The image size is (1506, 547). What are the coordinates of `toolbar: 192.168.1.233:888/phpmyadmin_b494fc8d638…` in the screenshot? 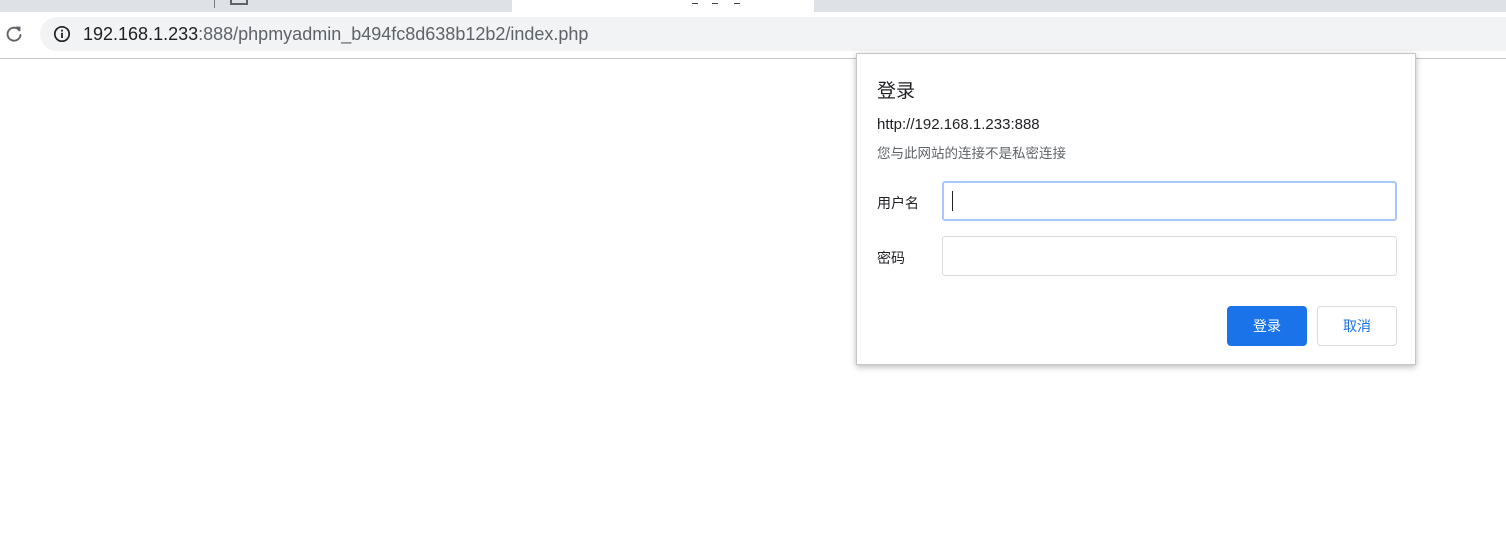 It's located at (753, 35).